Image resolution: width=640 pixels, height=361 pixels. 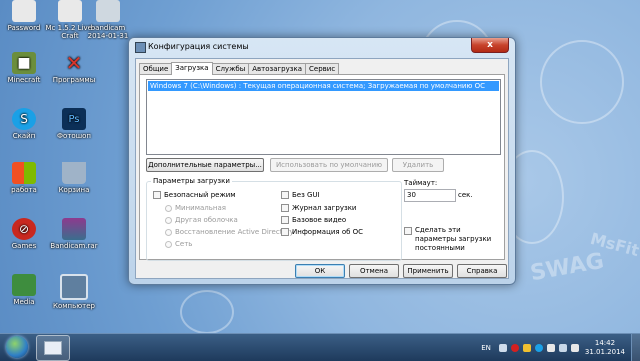 I want to click on signal-icon, so click(x=562, y=347).